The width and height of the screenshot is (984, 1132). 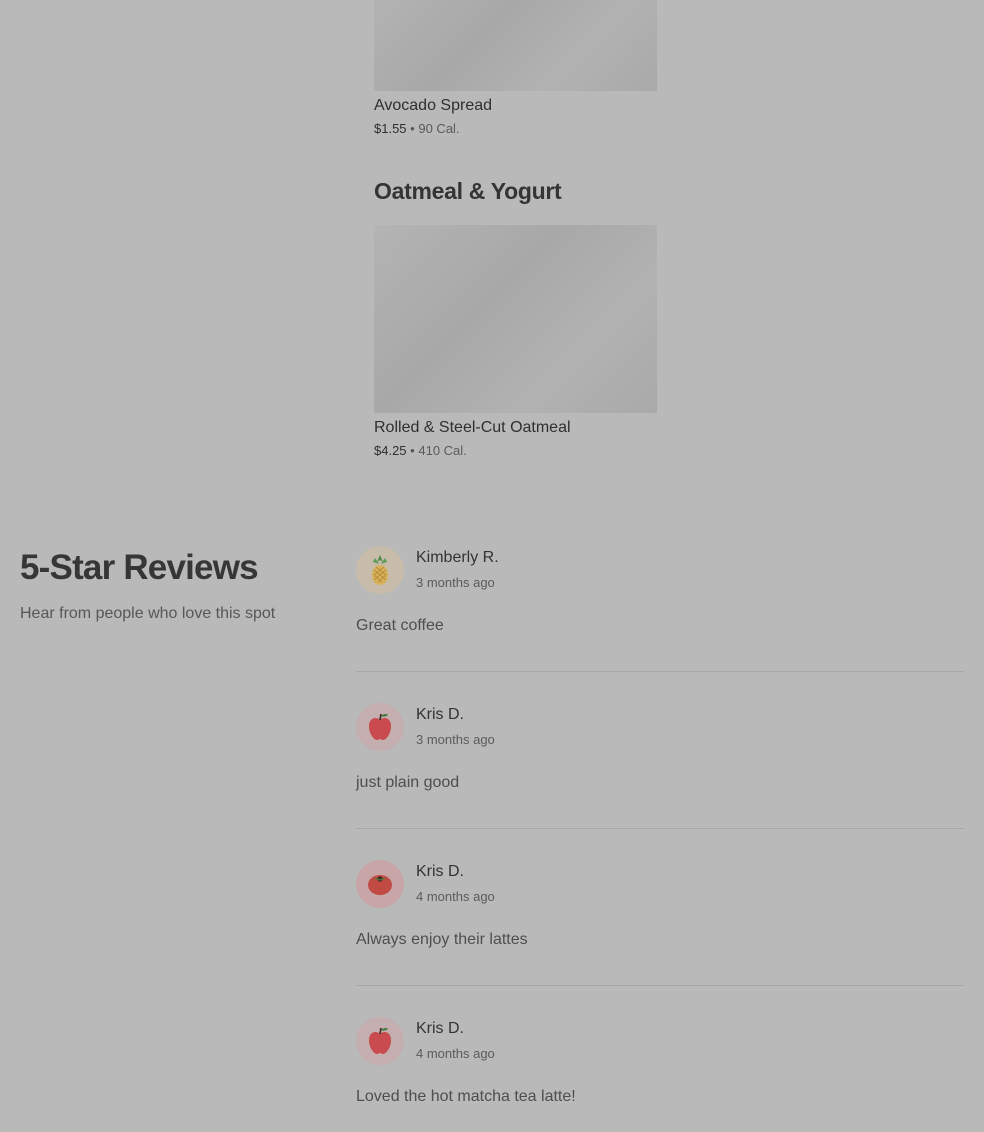 I want to click on menu-item-meta: $4.25 • 410 Cal., so click(x=515, y=451).